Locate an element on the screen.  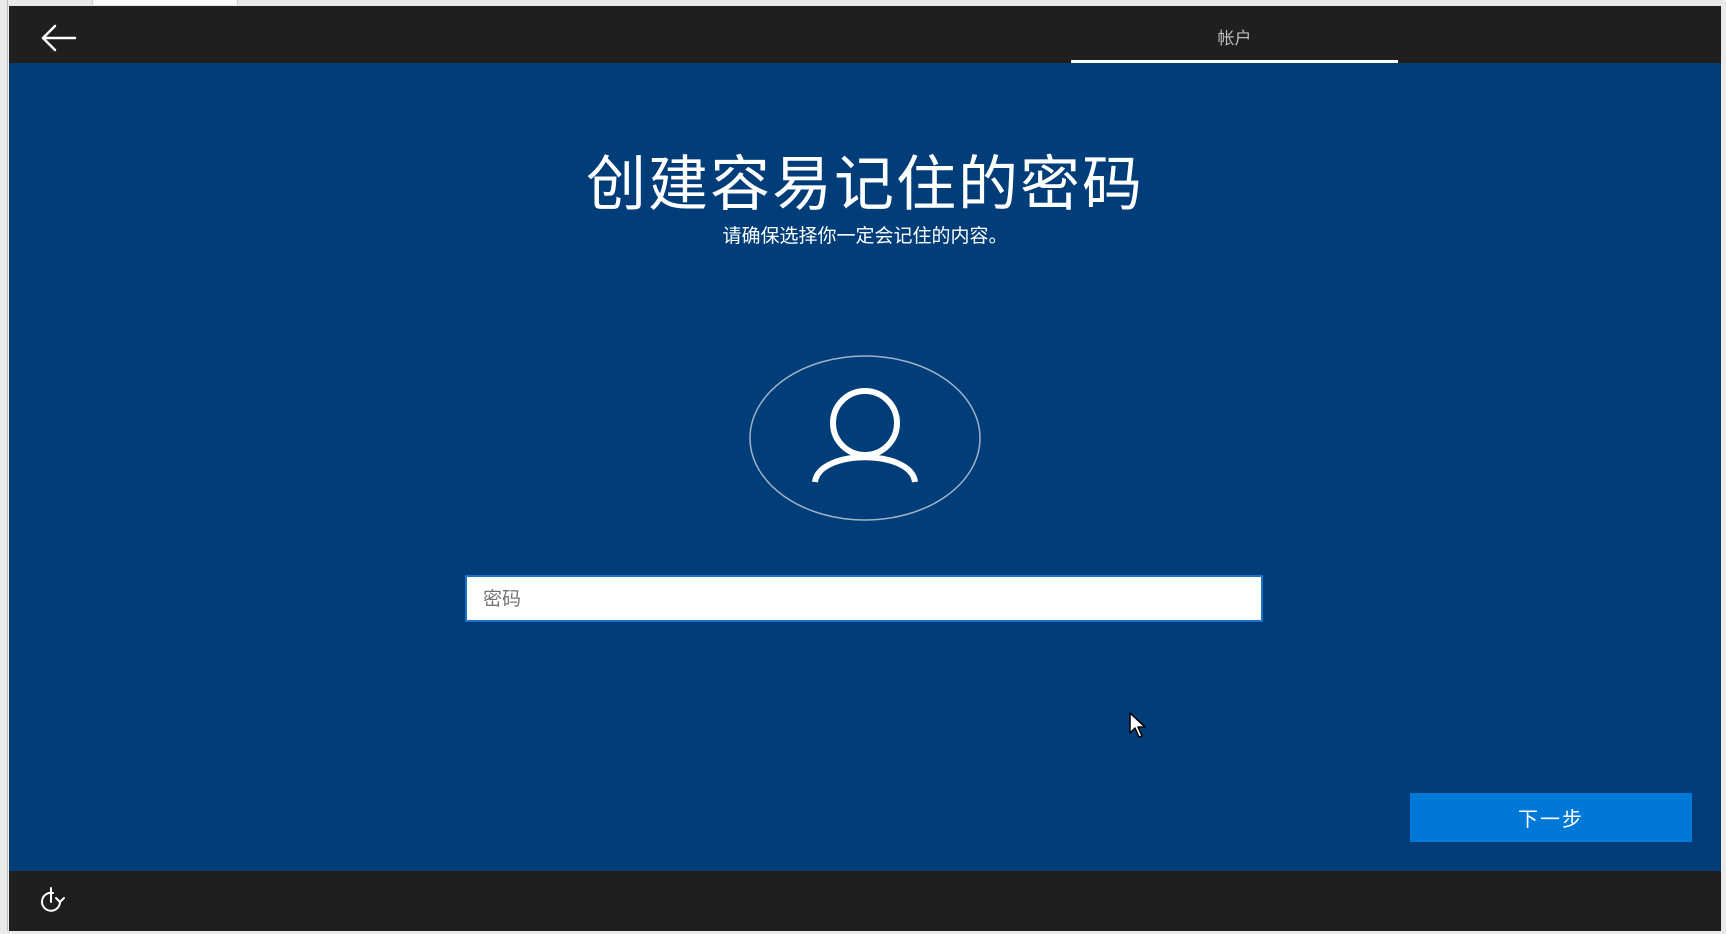
back-button is located at coordinates (59, 36).